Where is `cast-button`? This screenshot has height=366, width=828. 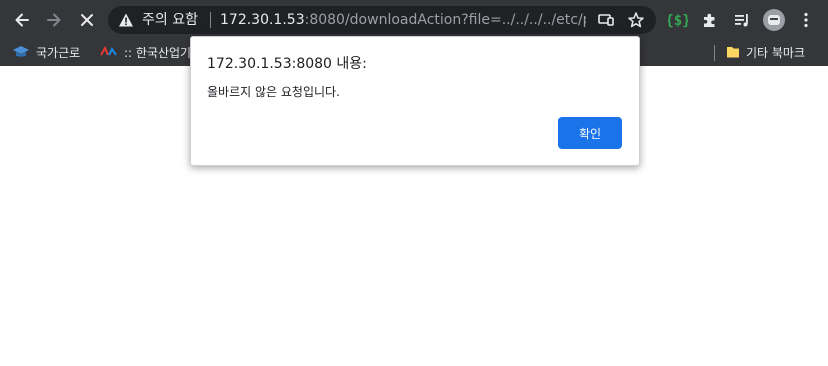
cast-button is located at coordinates (606, 20).